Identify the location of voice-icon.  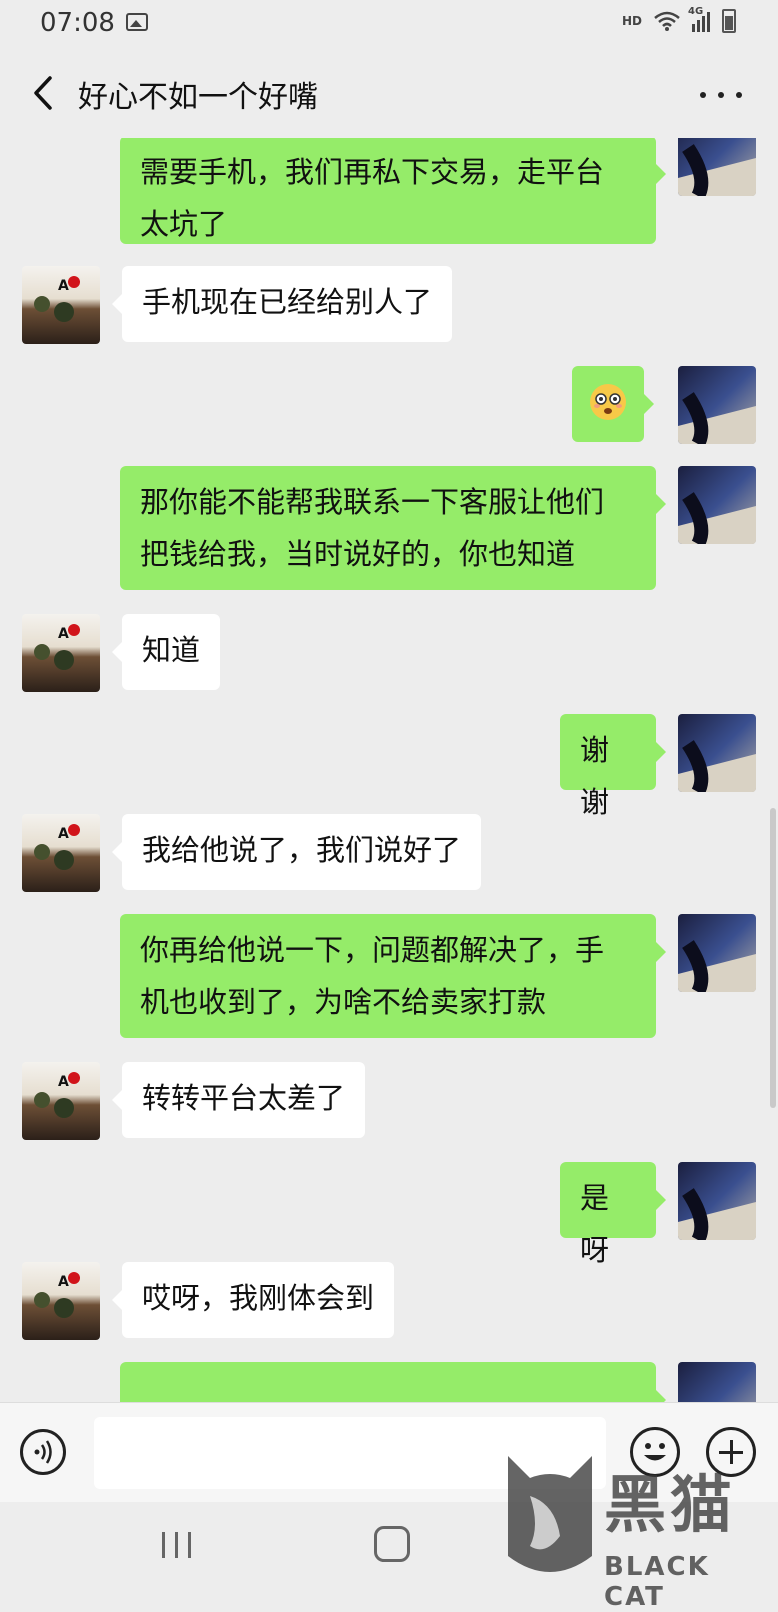
(43, 1452).